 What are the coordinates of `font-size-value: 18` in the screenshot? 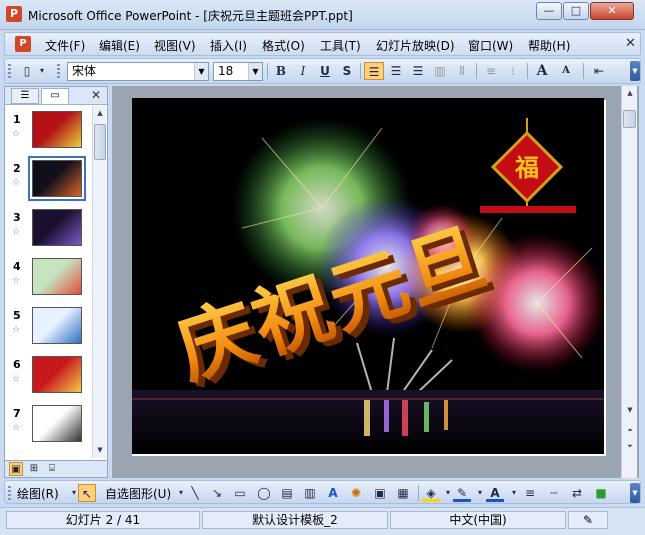 It's located at (226, 71).